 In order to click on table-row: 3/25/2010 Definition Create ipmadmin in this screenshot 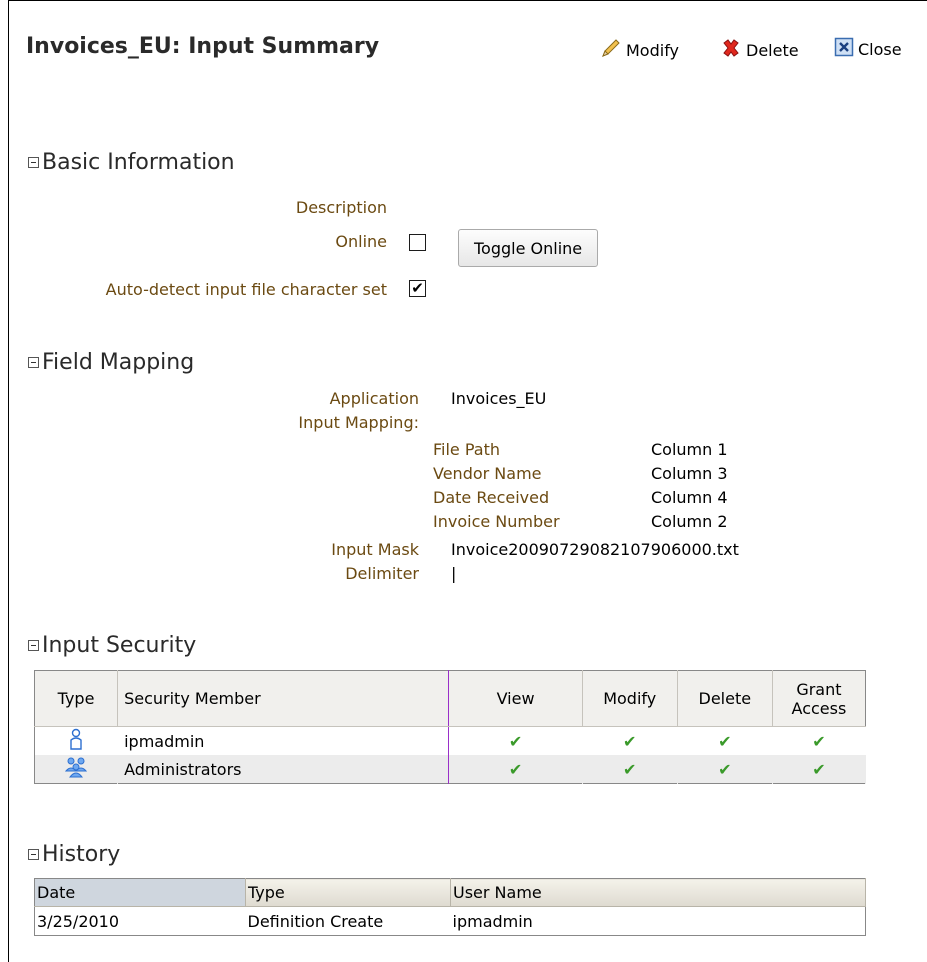, I will do `click(450, 921)`.